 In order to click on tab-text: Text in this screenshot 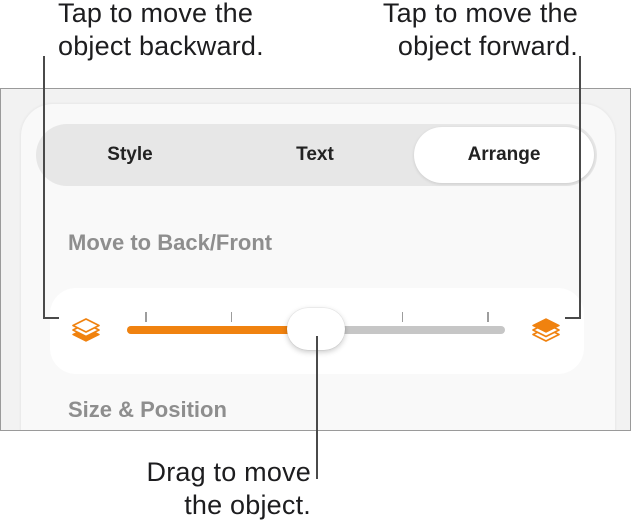, I will do `click(315, 155)`.